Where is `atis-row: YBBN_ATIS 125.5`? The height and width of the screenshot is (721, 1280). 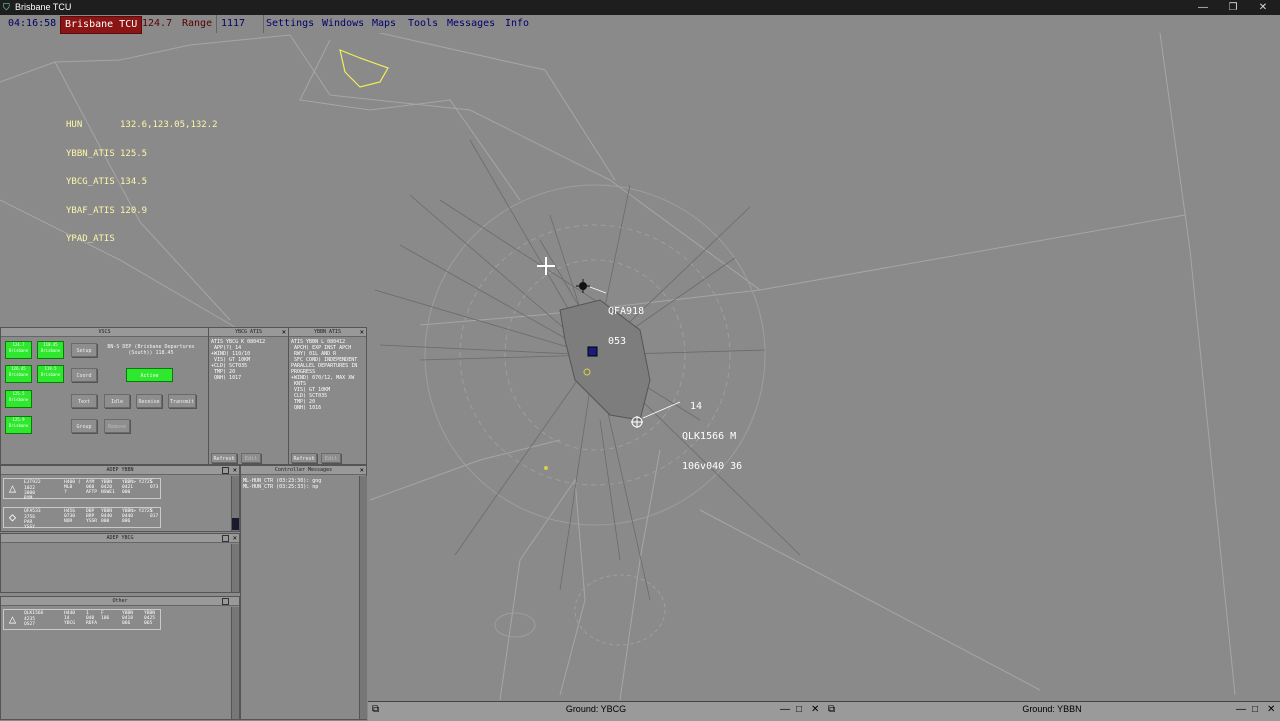
atis-row: YBBN_ATIS 125.5 is located at coordinates (106, 154).